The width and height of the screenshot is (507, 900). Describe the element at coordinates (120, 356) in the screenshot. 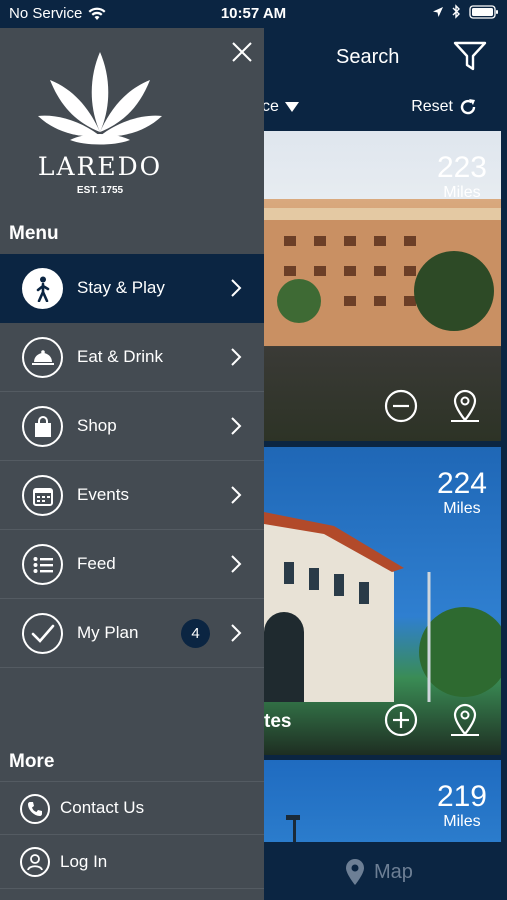

I see `menu-item-label: Eat & Drink` at that location.